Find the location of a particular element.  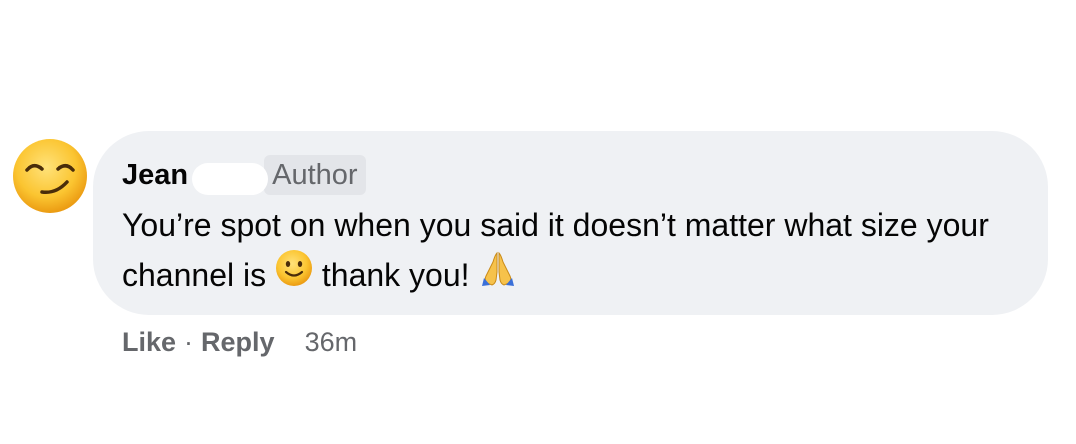

like-button: Like is located at coordinates (149, 342).